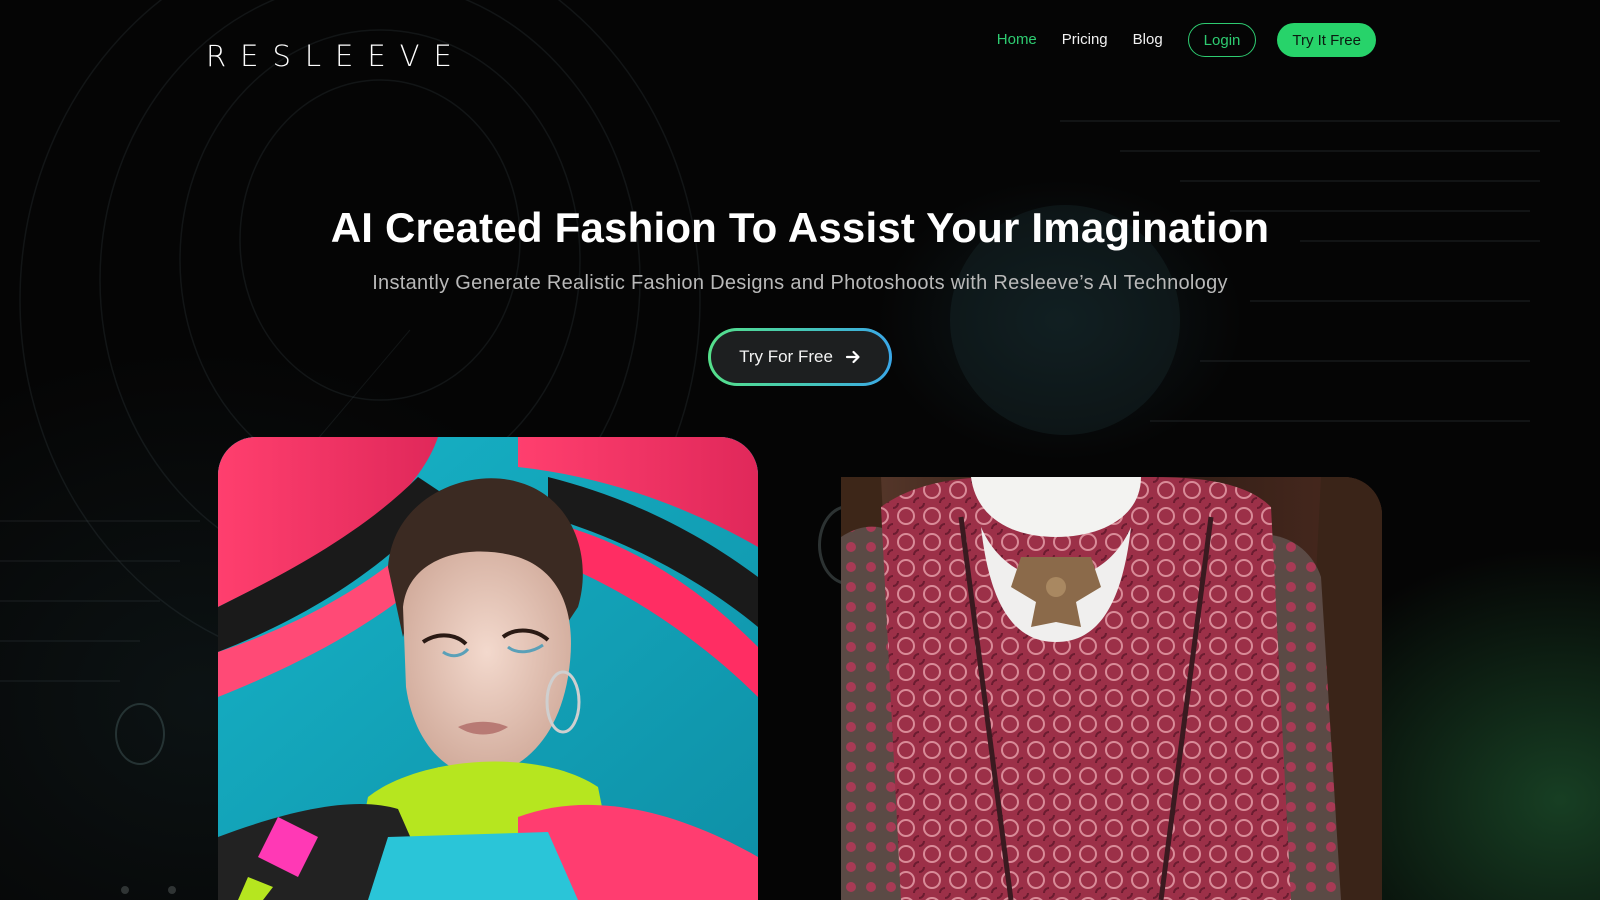 The image size is (1600, 900). I want to click on try-for-free-button: Try For Free, so click(800, 357).